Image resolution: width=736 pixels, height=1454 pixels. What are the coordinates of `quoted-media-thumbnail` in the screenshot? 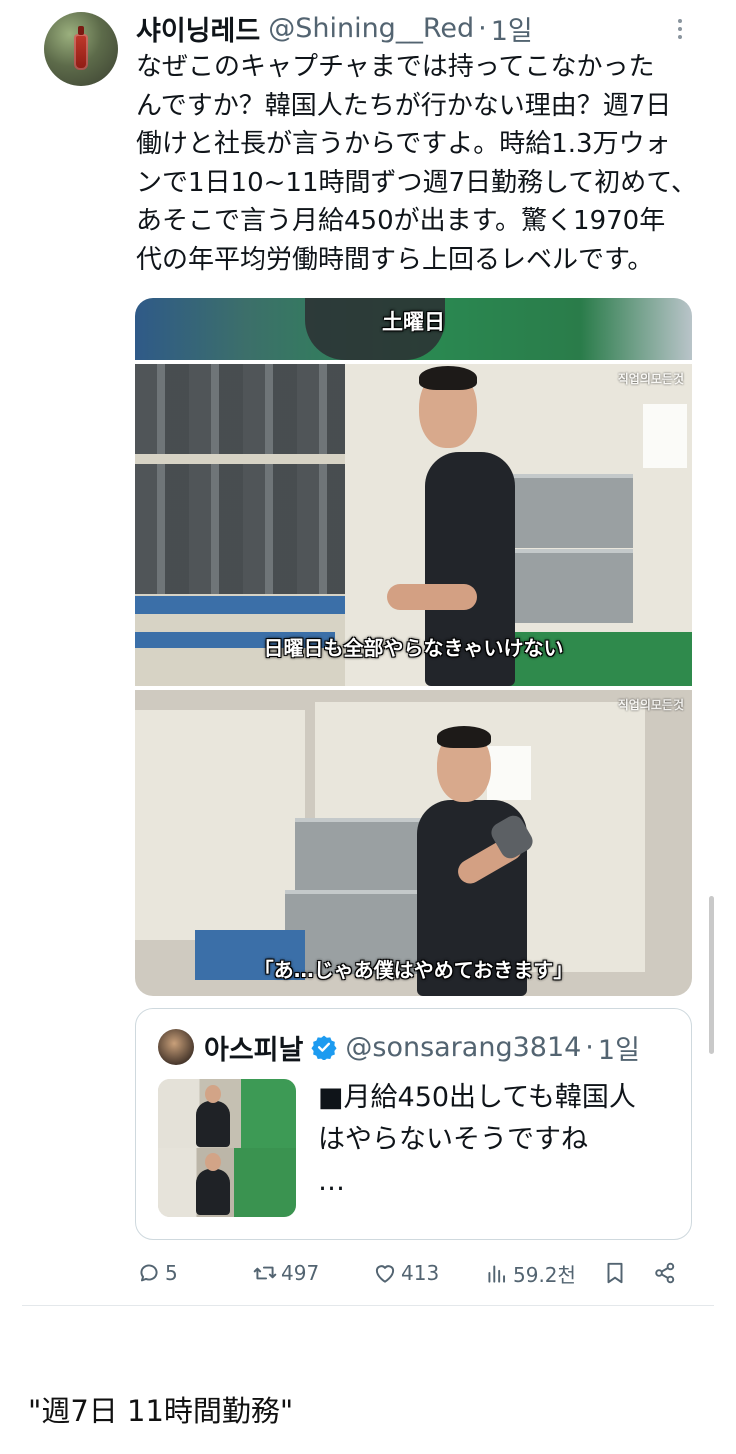 It's located at (227, 1148).